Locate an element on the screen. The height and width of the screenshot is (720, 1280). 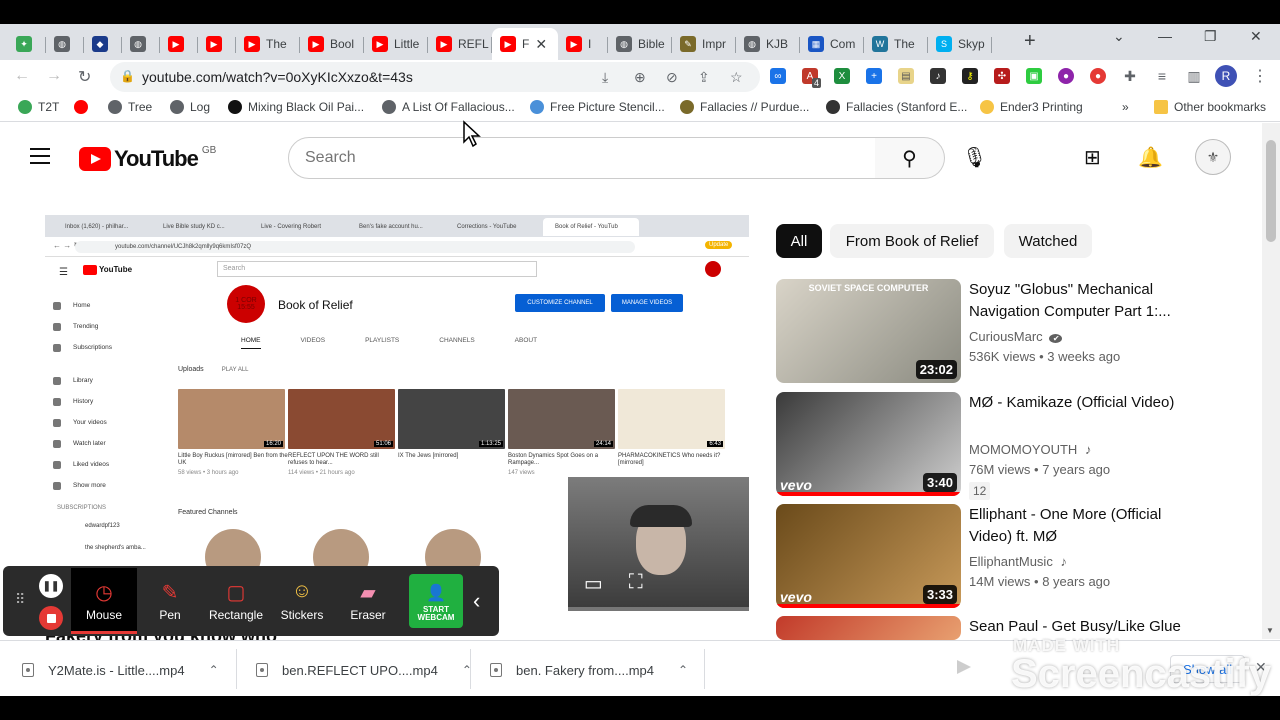
tab-close-icon: ✕ is located at coordinates (541, 44).